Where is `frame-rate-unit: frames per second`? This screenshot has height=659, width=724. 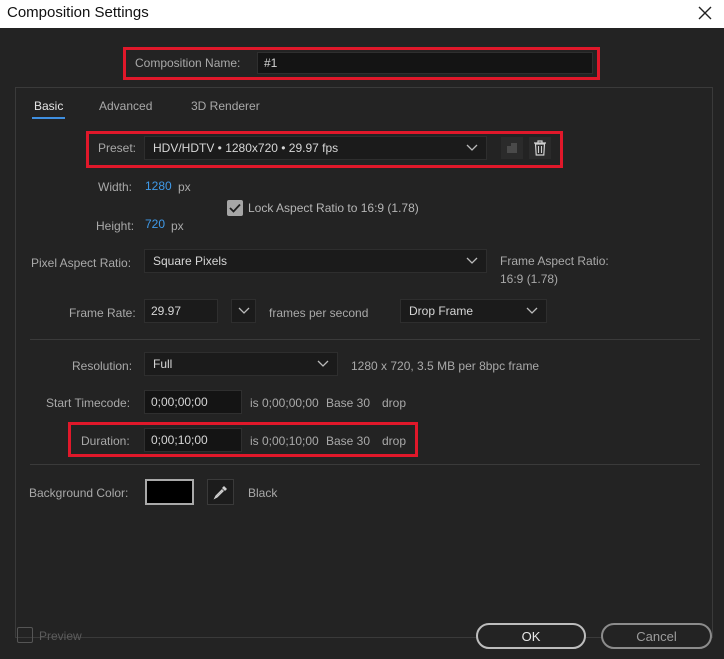
frame-rate-unit: frames per second is located at coordinates (319, 313).